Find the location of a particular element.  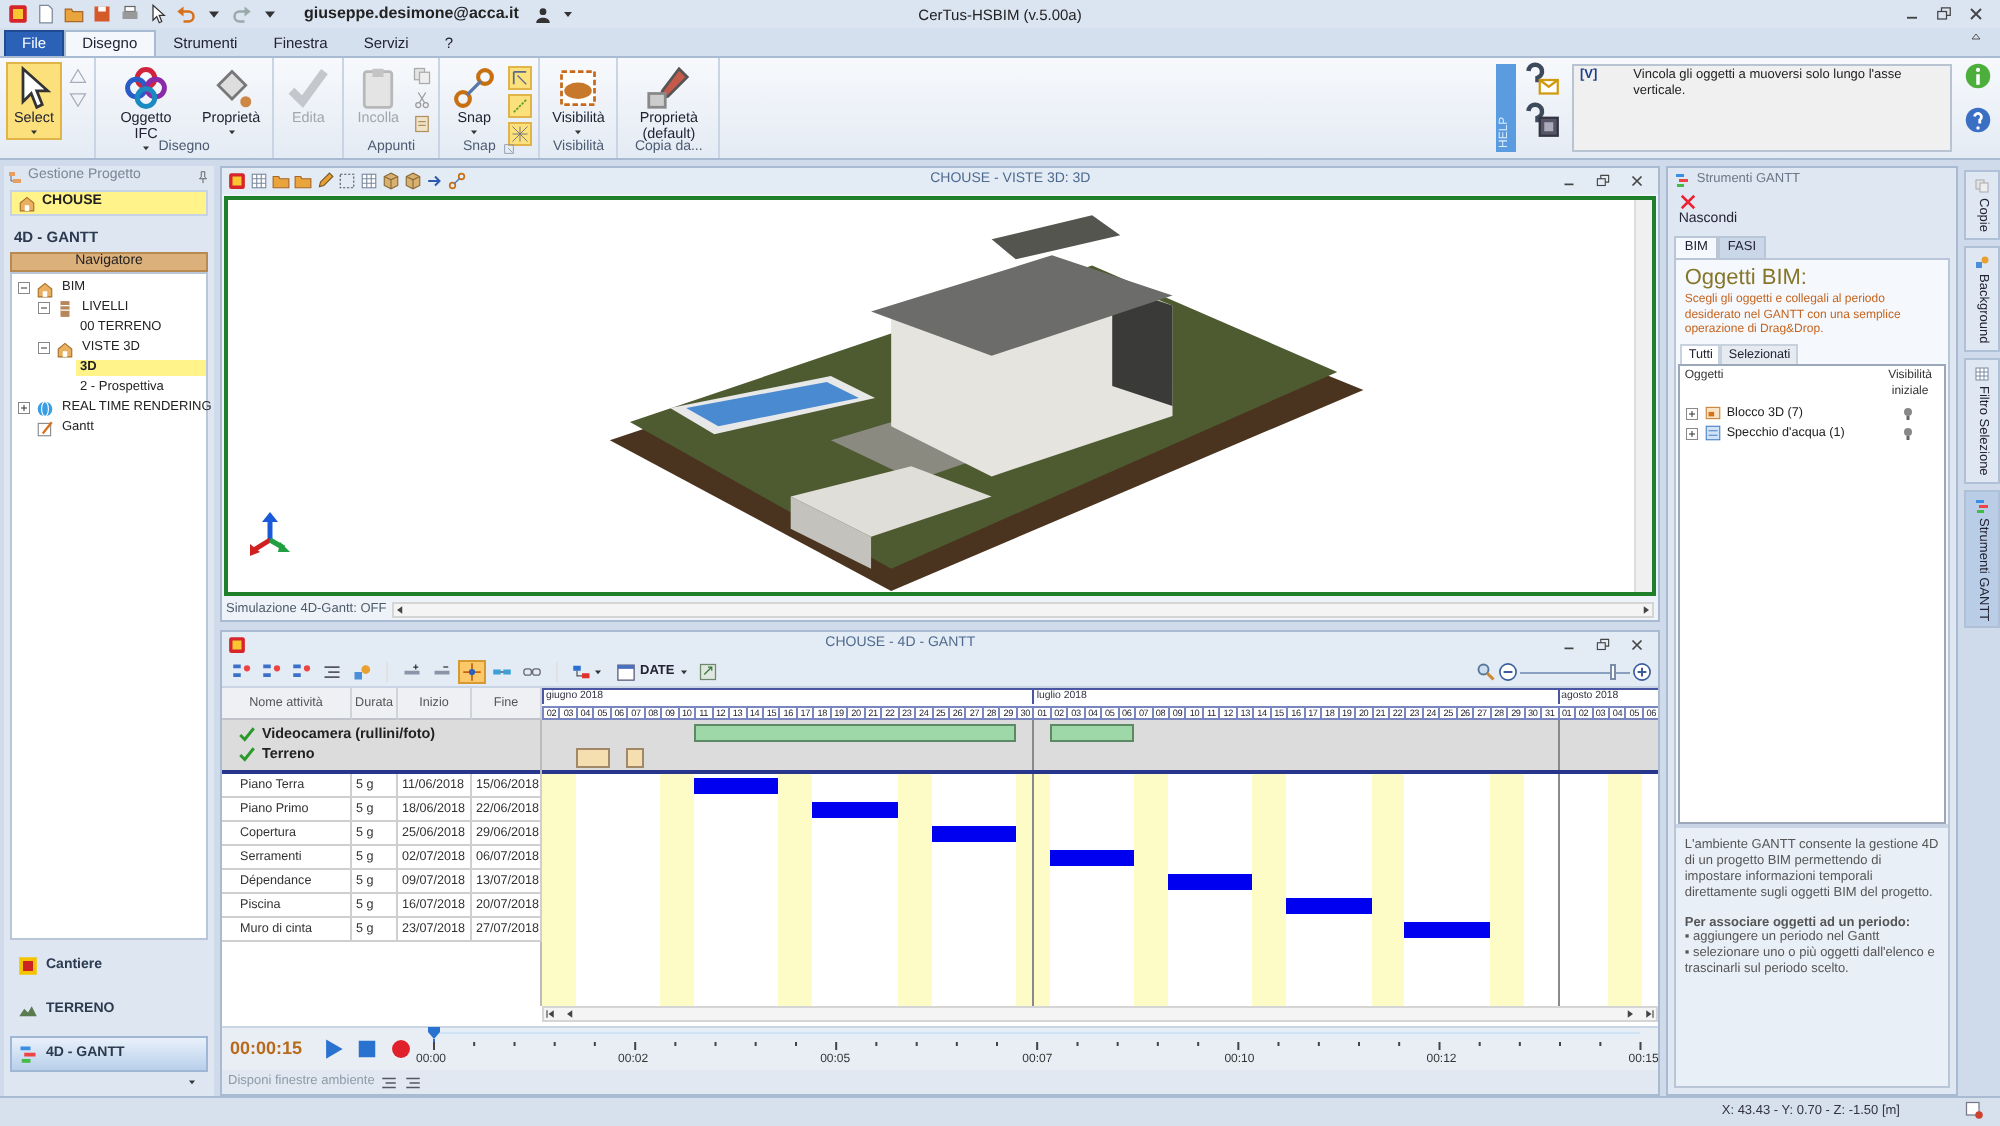

scroll-left-icon is located at coordinates (400, 609).